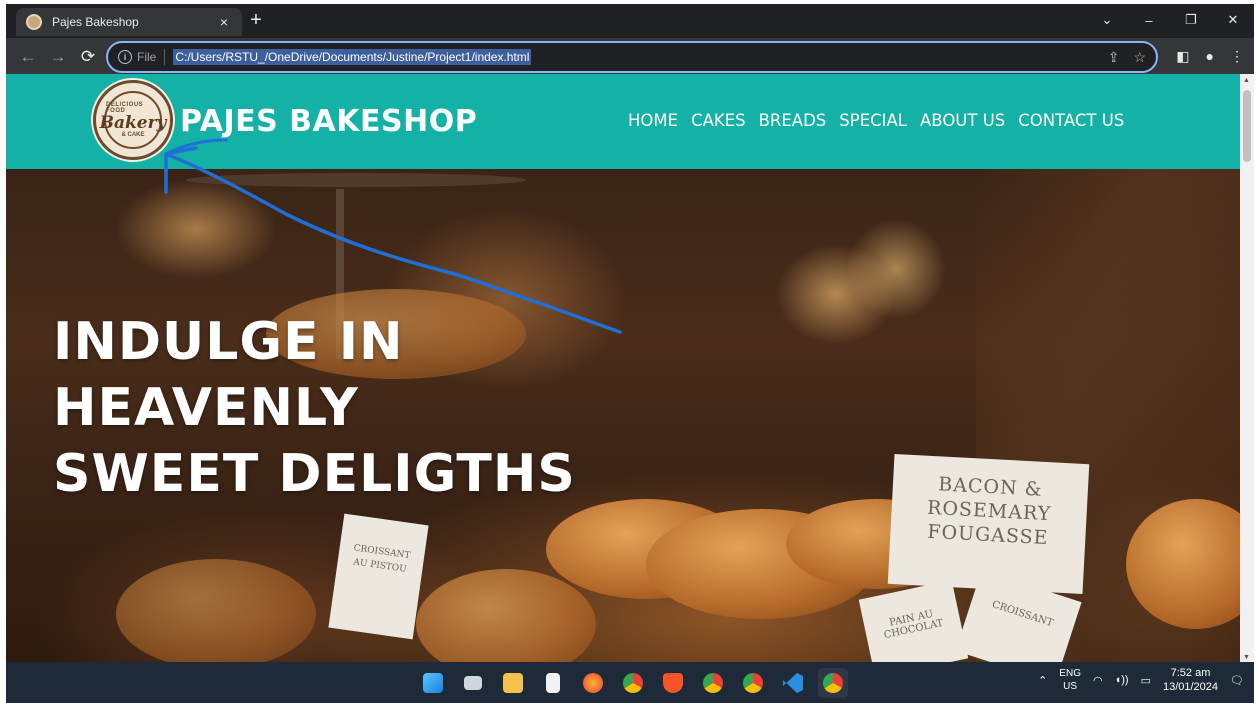 This screenshot has width=1258, height=703. Describe the element at coordinates (28, 57) in the screenshot. I see `back-icon: ←` at that location.